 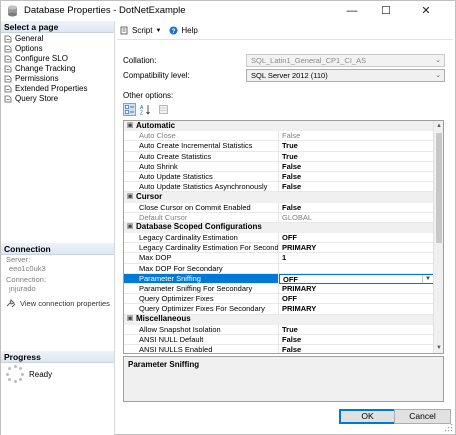 What do you see at coordinates (356, 258) in the screenshot?
I see `property-value: 1` at bounding box center [356, 258].